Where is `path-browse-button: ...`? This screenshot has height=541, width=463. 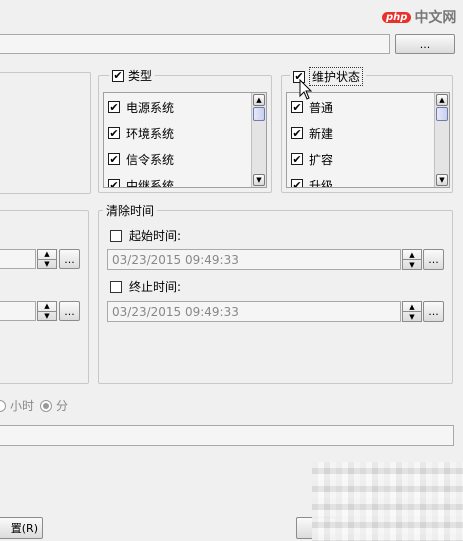
path-browse-button: ... is located at coordinates (425, 44).